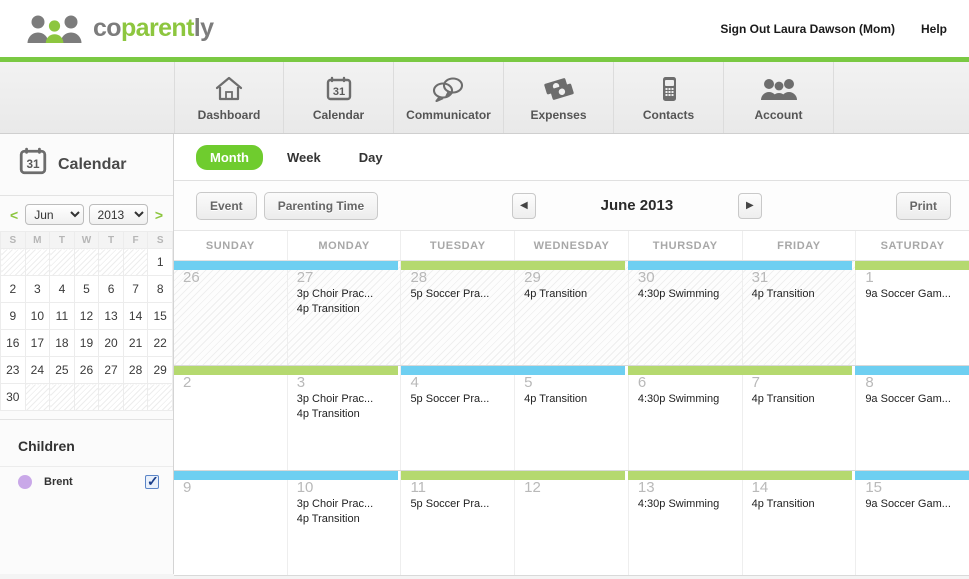 Image resolution: width=969 pixels, height=579 pixels. I want to click on calendar-day-cell: 27 3p Choir Prac... 4p Transition, so click(344, 313).